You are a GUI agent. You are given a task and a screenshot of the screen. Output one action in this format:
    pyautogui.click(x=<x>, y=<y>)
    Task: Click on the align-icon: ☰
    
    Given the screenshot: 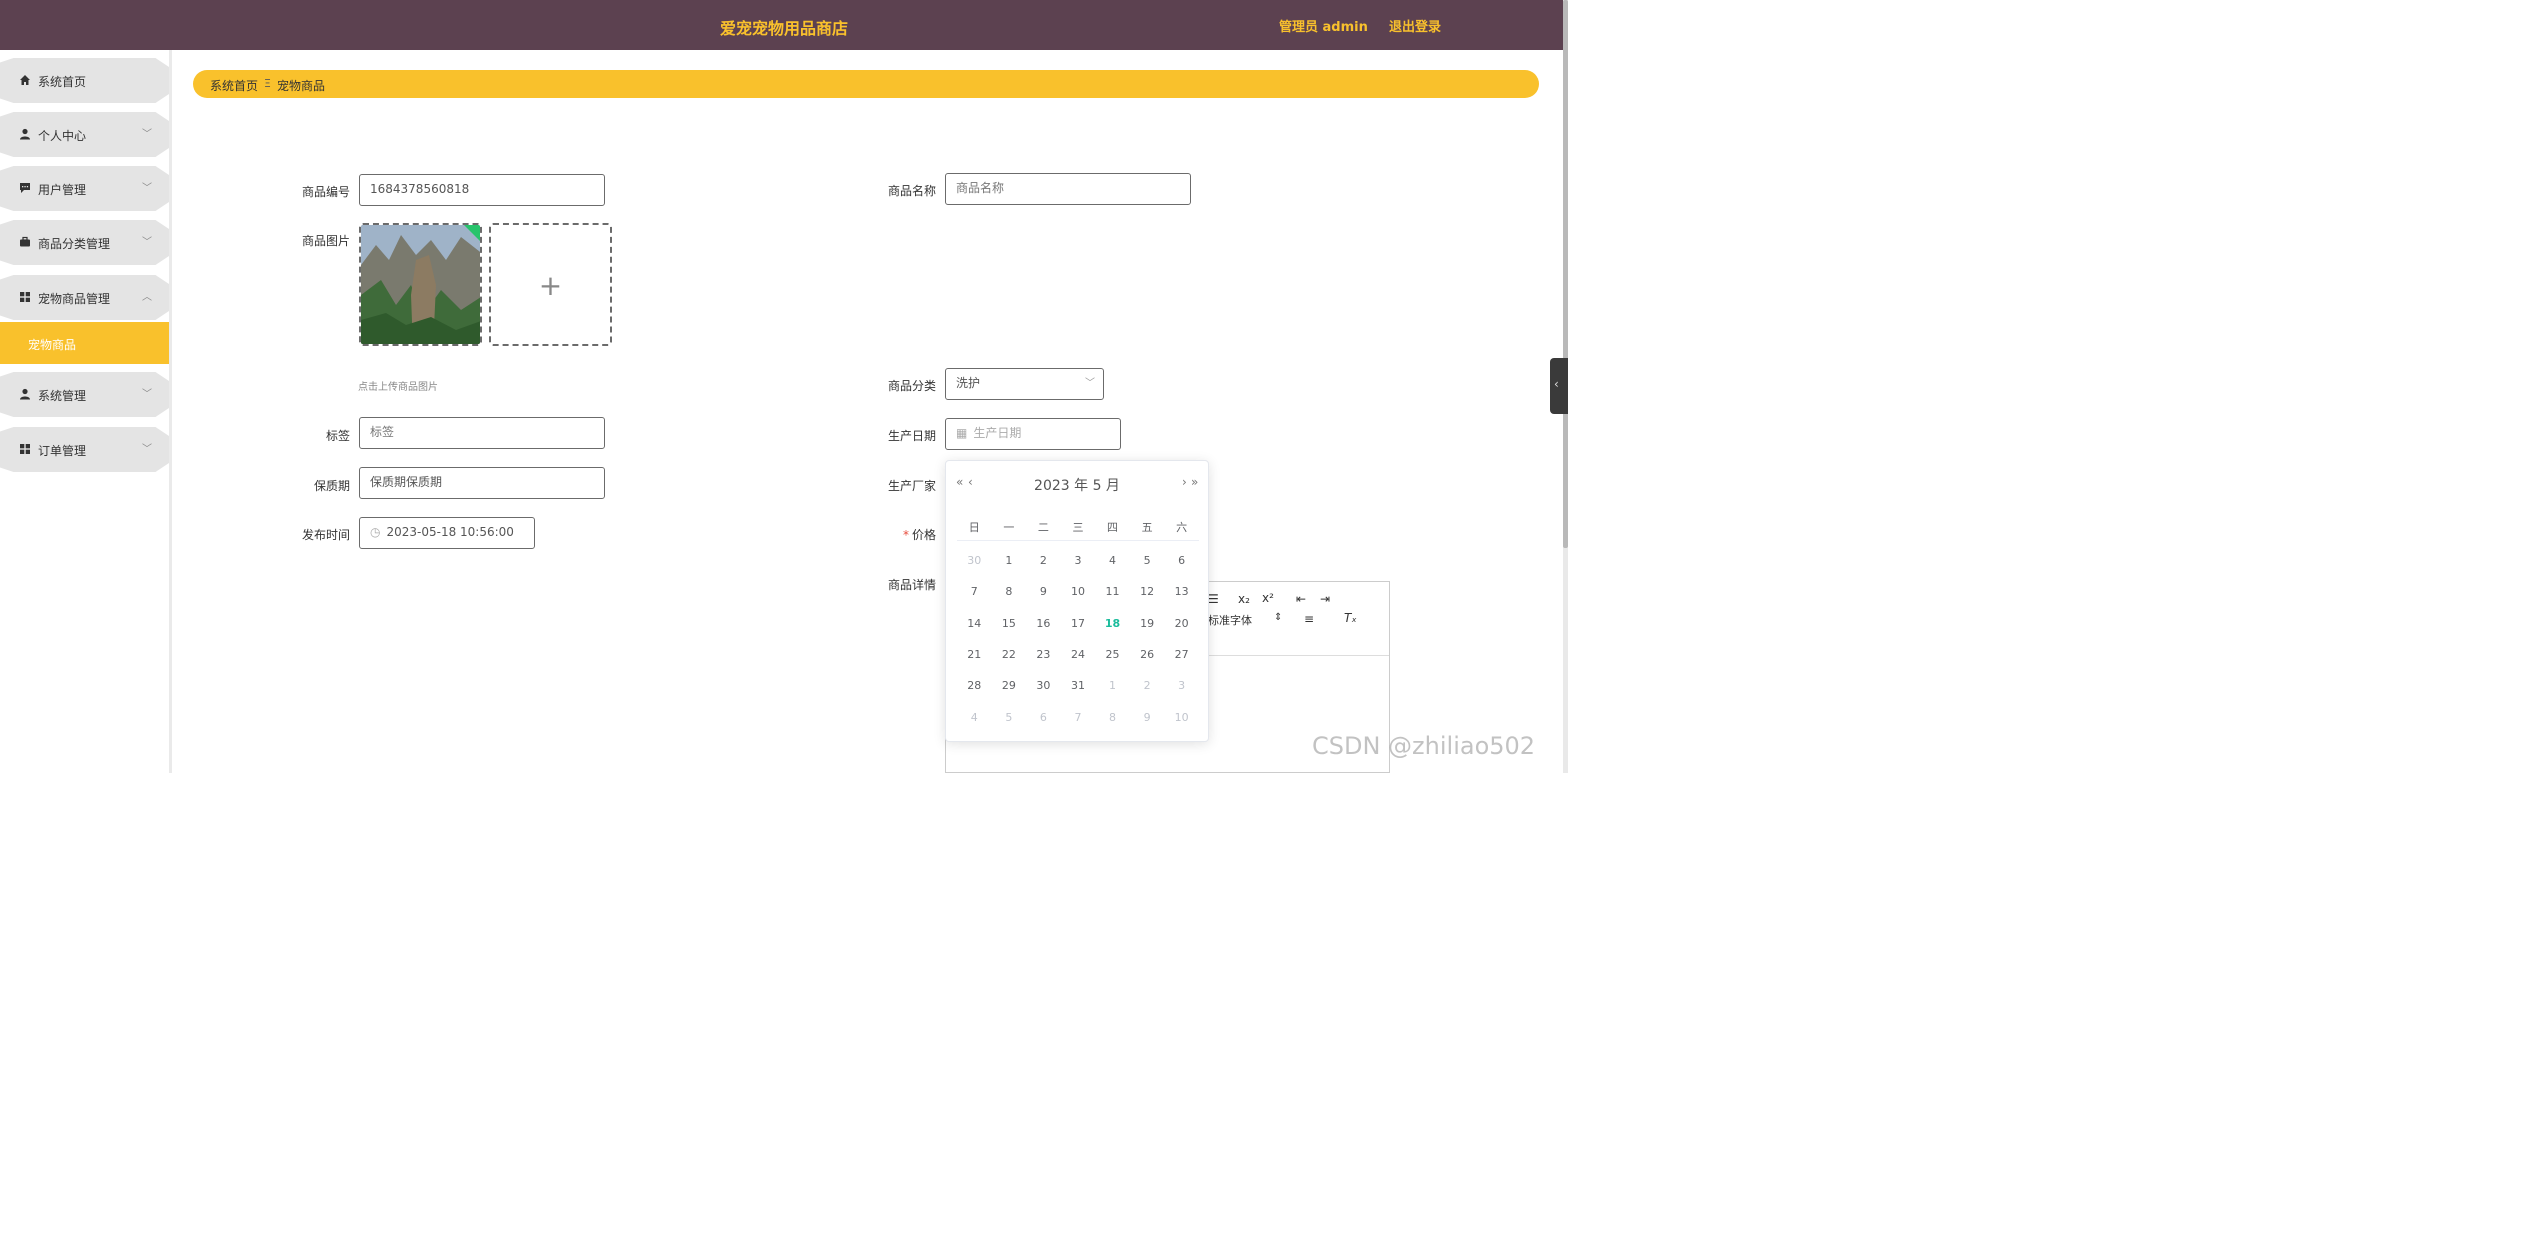 What is the action you would take?
    pyautogui.click(x=1213, y=599)
    